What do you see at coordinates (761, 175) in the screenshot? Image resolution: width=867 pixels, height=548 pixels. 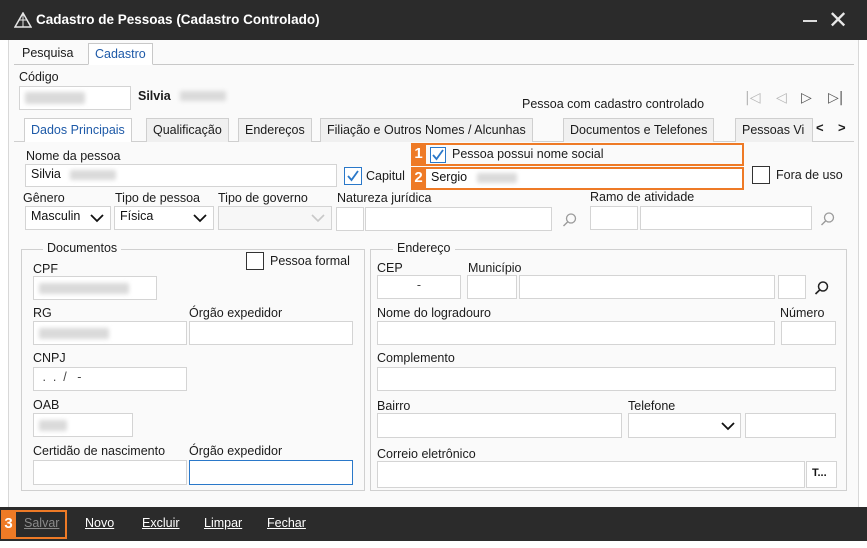 I see `fora-de-uso-checkbox` at bounding box center [761, 175].